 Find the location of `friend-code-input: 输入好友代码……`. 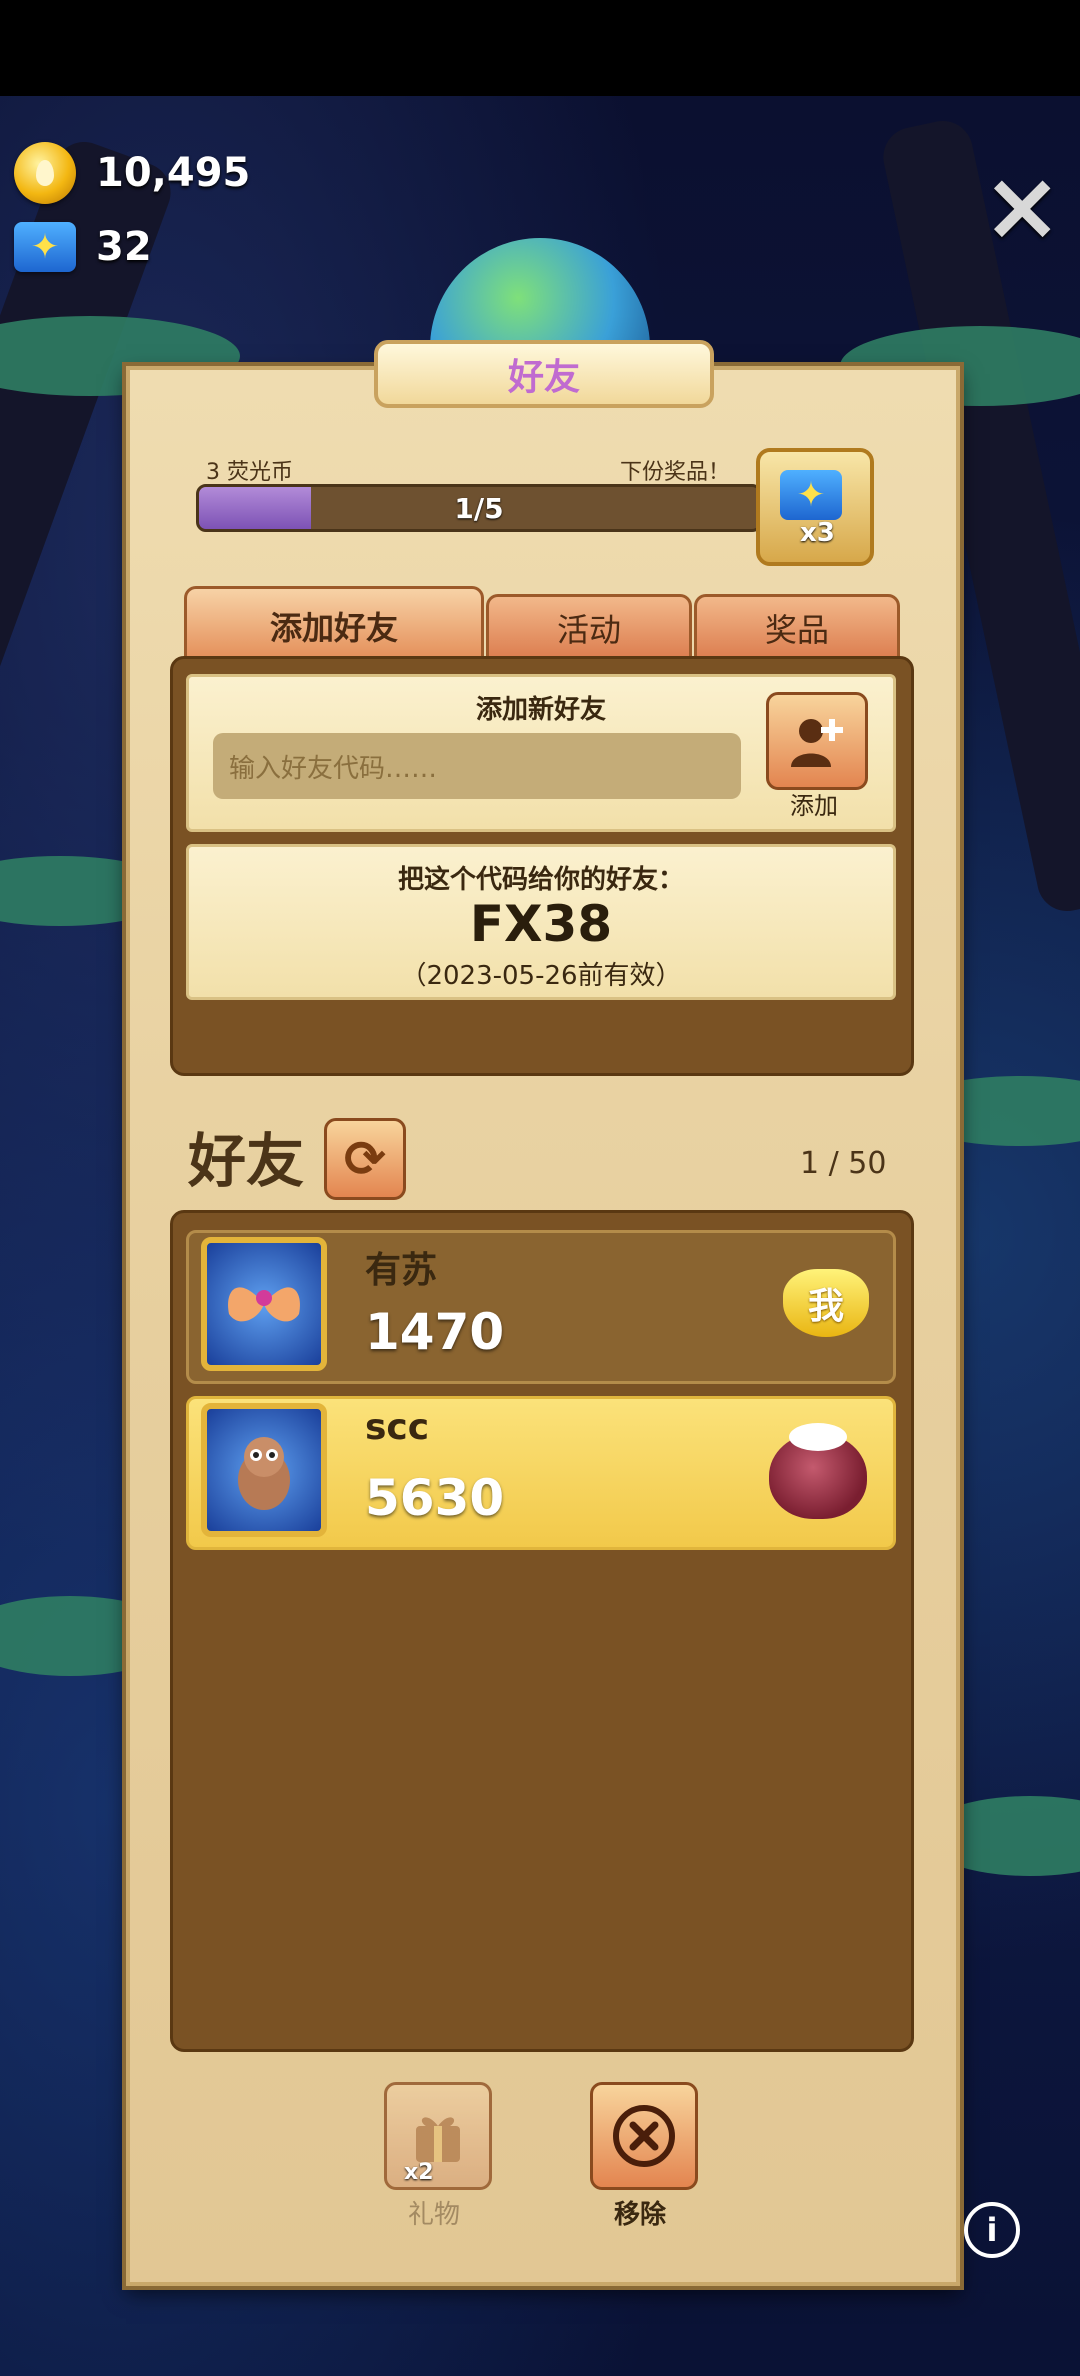

friend-code-input: 输入好友代码…… is located at coordinates (477, 766).